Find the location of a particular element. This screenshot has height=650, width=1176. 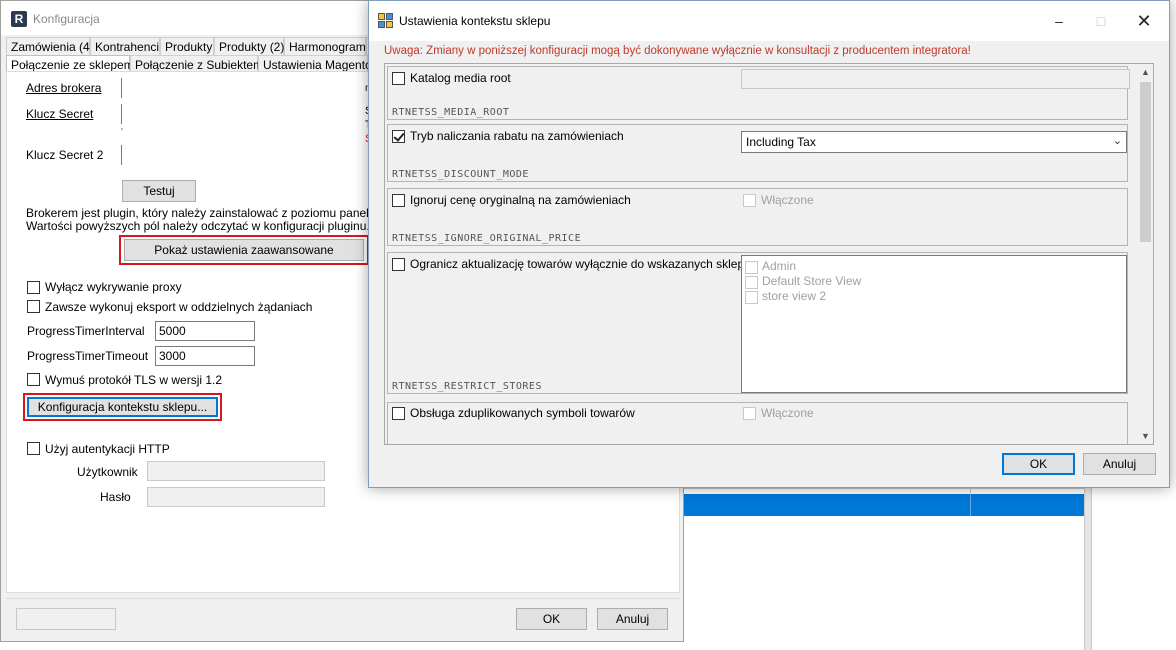

tab-schedule: Harmonogram is located at coordinates (325, 46).